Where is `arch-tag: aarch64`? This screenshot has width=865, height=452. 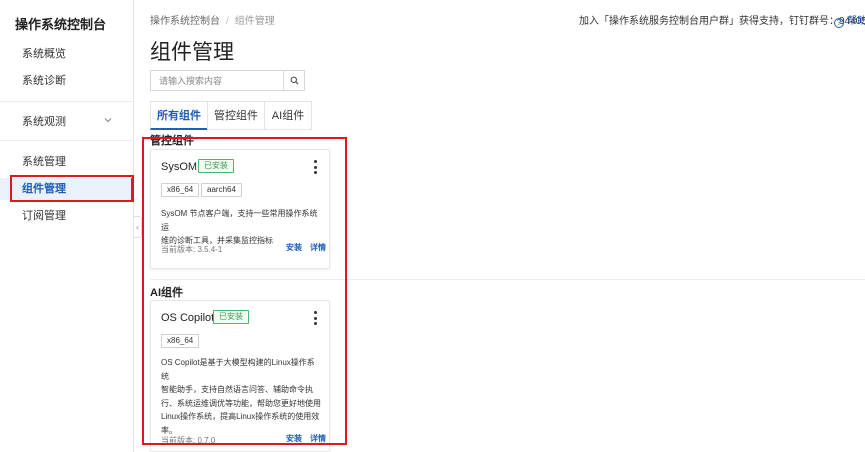
arch-tag: aarch64 is located at coordinates (221, 190).